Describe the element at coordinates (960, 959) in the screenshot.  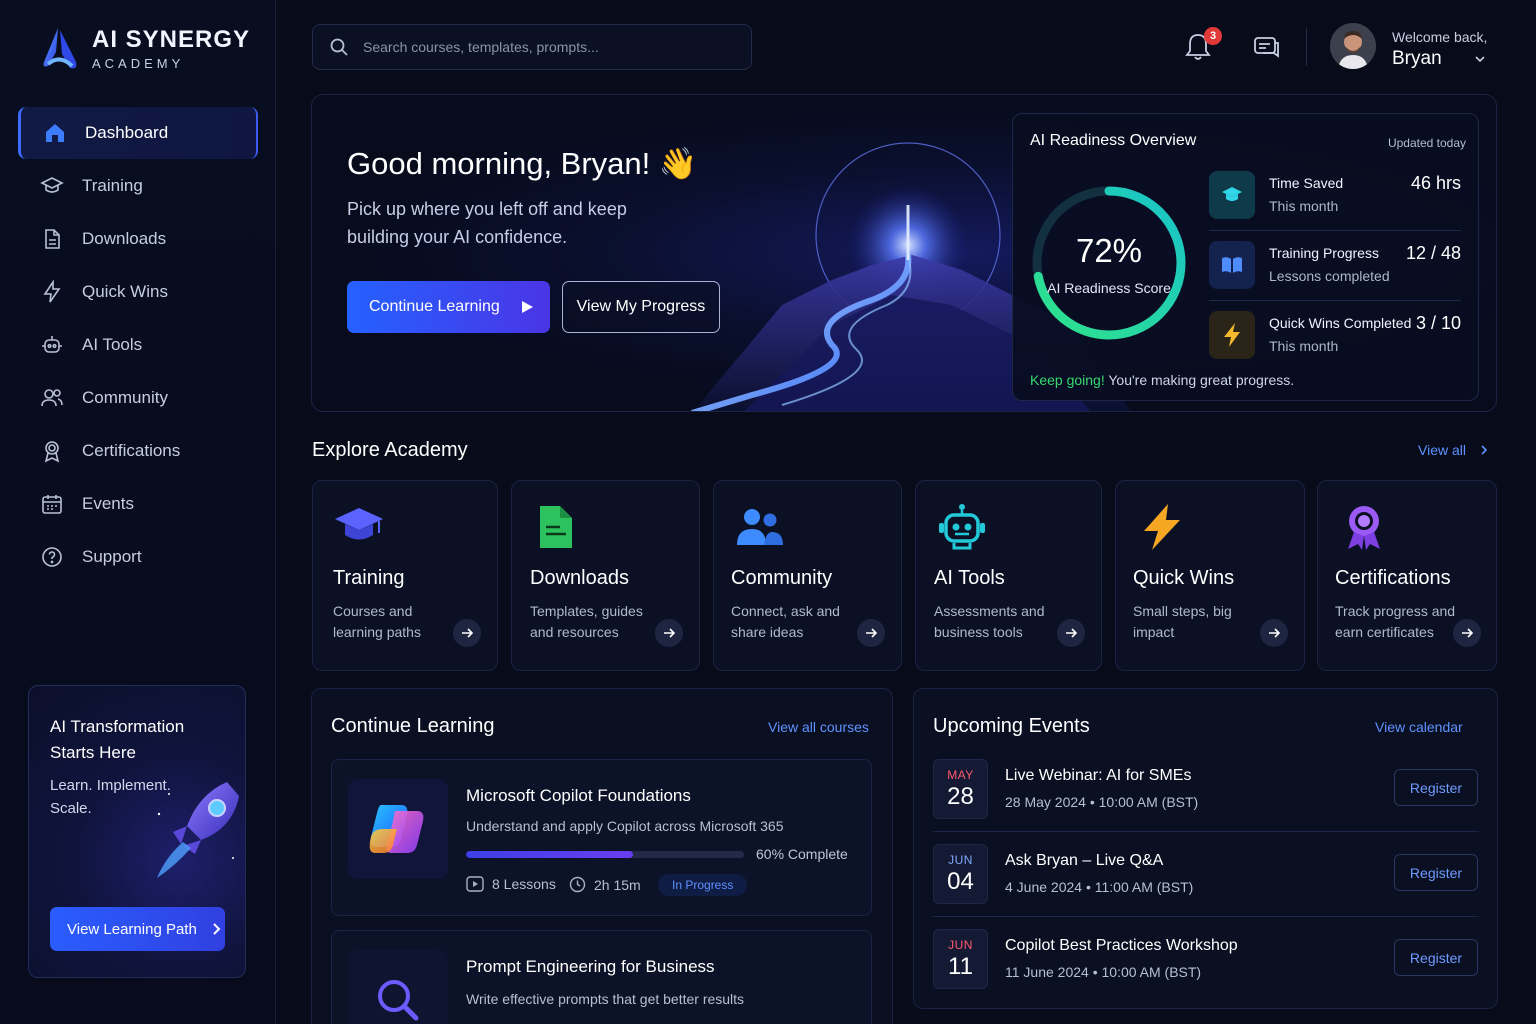
I see `event-date-badge: JUN 11` at that location.